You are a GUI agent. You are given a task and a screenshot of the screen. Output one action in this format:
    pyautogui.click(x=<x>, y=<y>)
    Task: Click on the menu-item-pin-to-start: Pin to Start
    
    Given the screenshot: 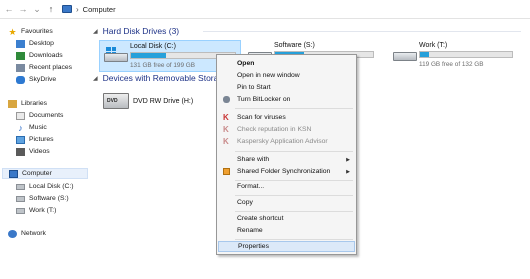 What is the action you would take?
    pyautogui.click(x=286, y=87)
    